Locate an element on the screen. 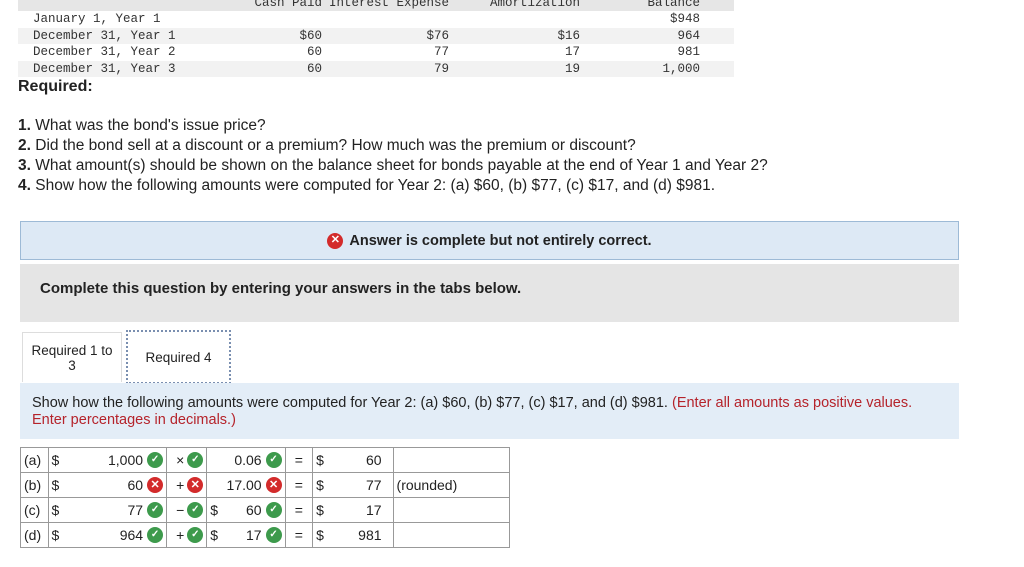  result-cell: $17 is located at coordinates (353, 510).